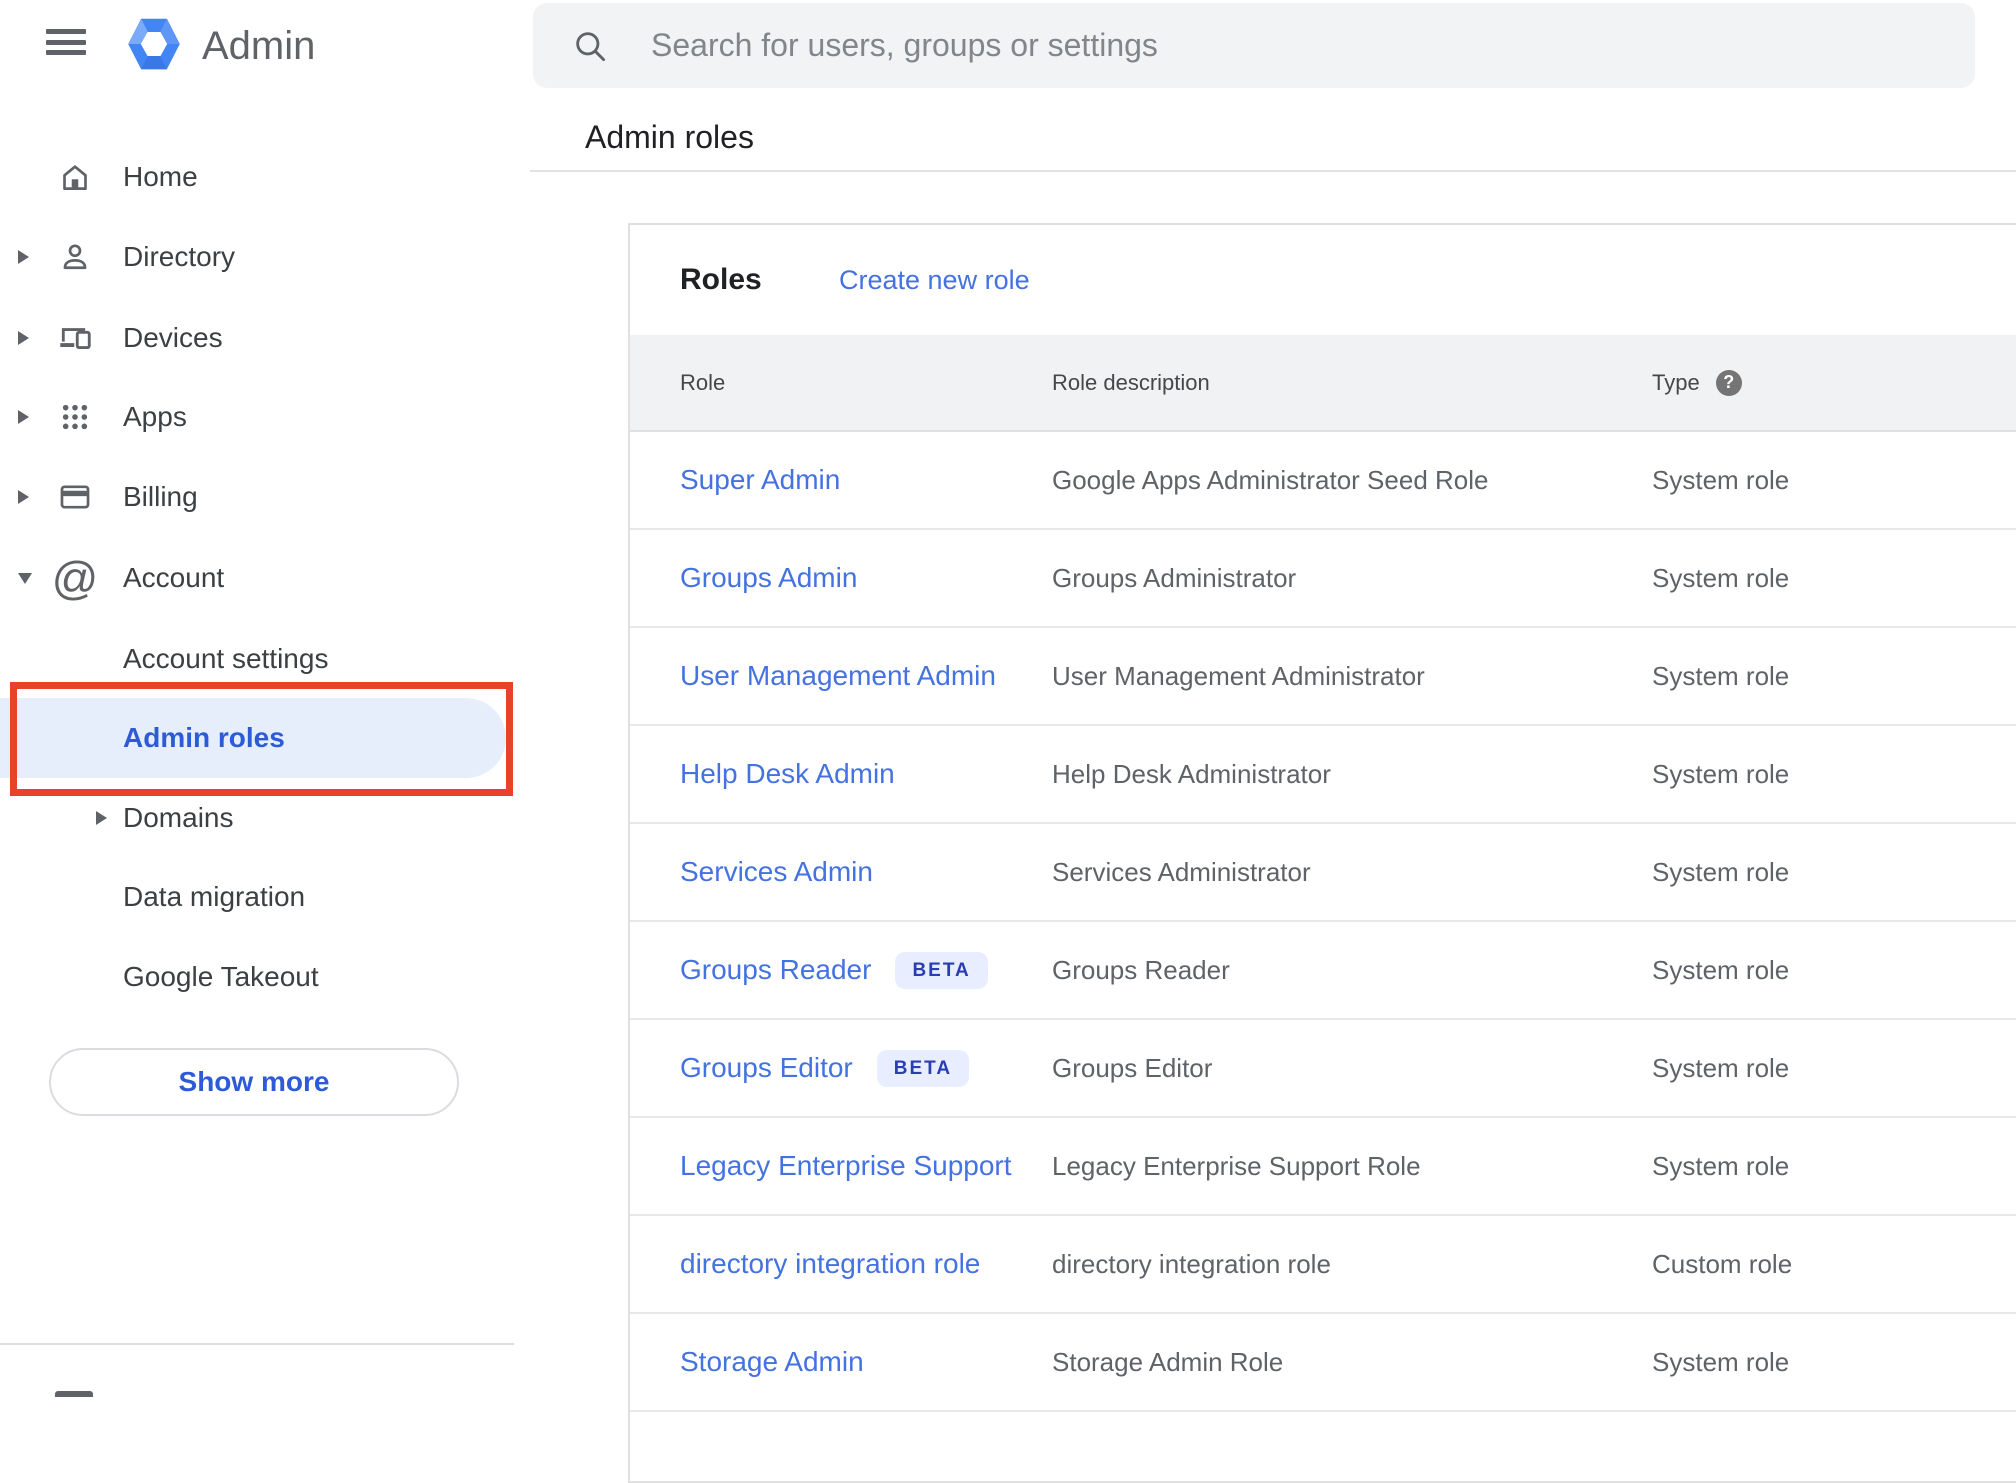  Describe the element at coordinates (1313, 45) in the screenshot. I see `search-input` at that location.